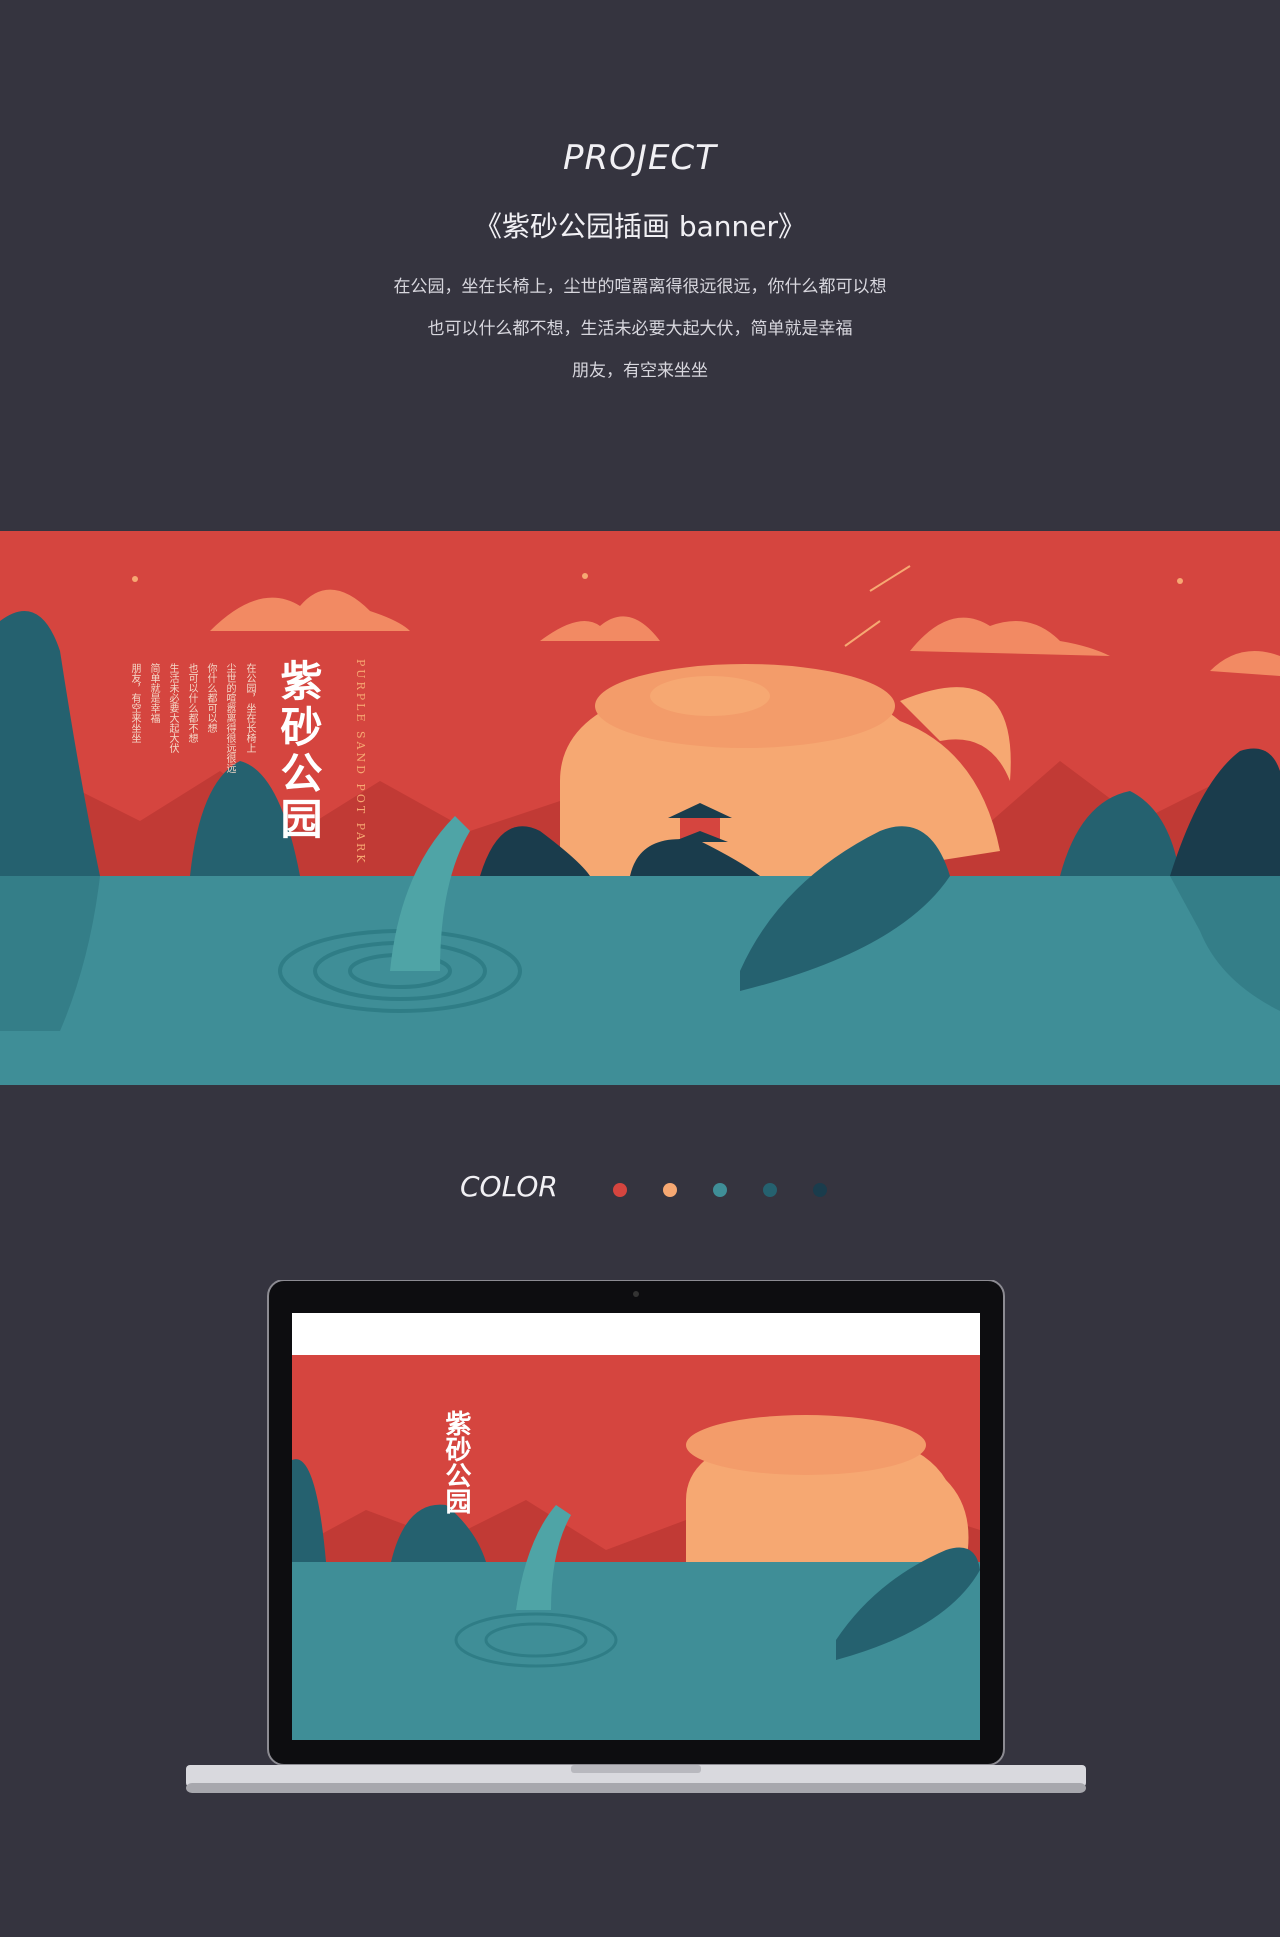 This screenshot has height=1937, width=1280. I want to click on description-line-1: 在公园，坐在长椅上，尘世的喧嚣离得很远很远，你什么都可以想, so click(640, 287).